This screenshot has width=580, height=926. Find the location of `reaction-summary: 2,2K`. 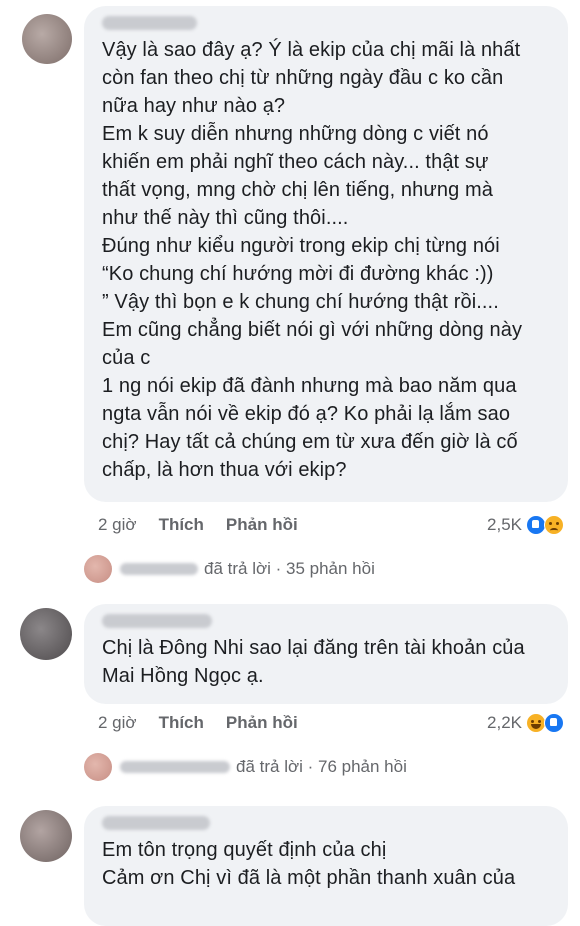

reaction-summary: 2,2K is located at coordinates (525, 723).